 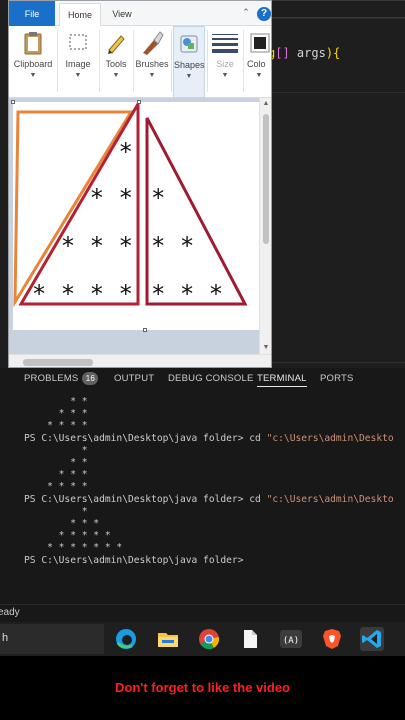 What do you see at coordinates (189, 65) in the screenshot?
I see `shapes-label: Shapes` at bounding box center [189, 65].